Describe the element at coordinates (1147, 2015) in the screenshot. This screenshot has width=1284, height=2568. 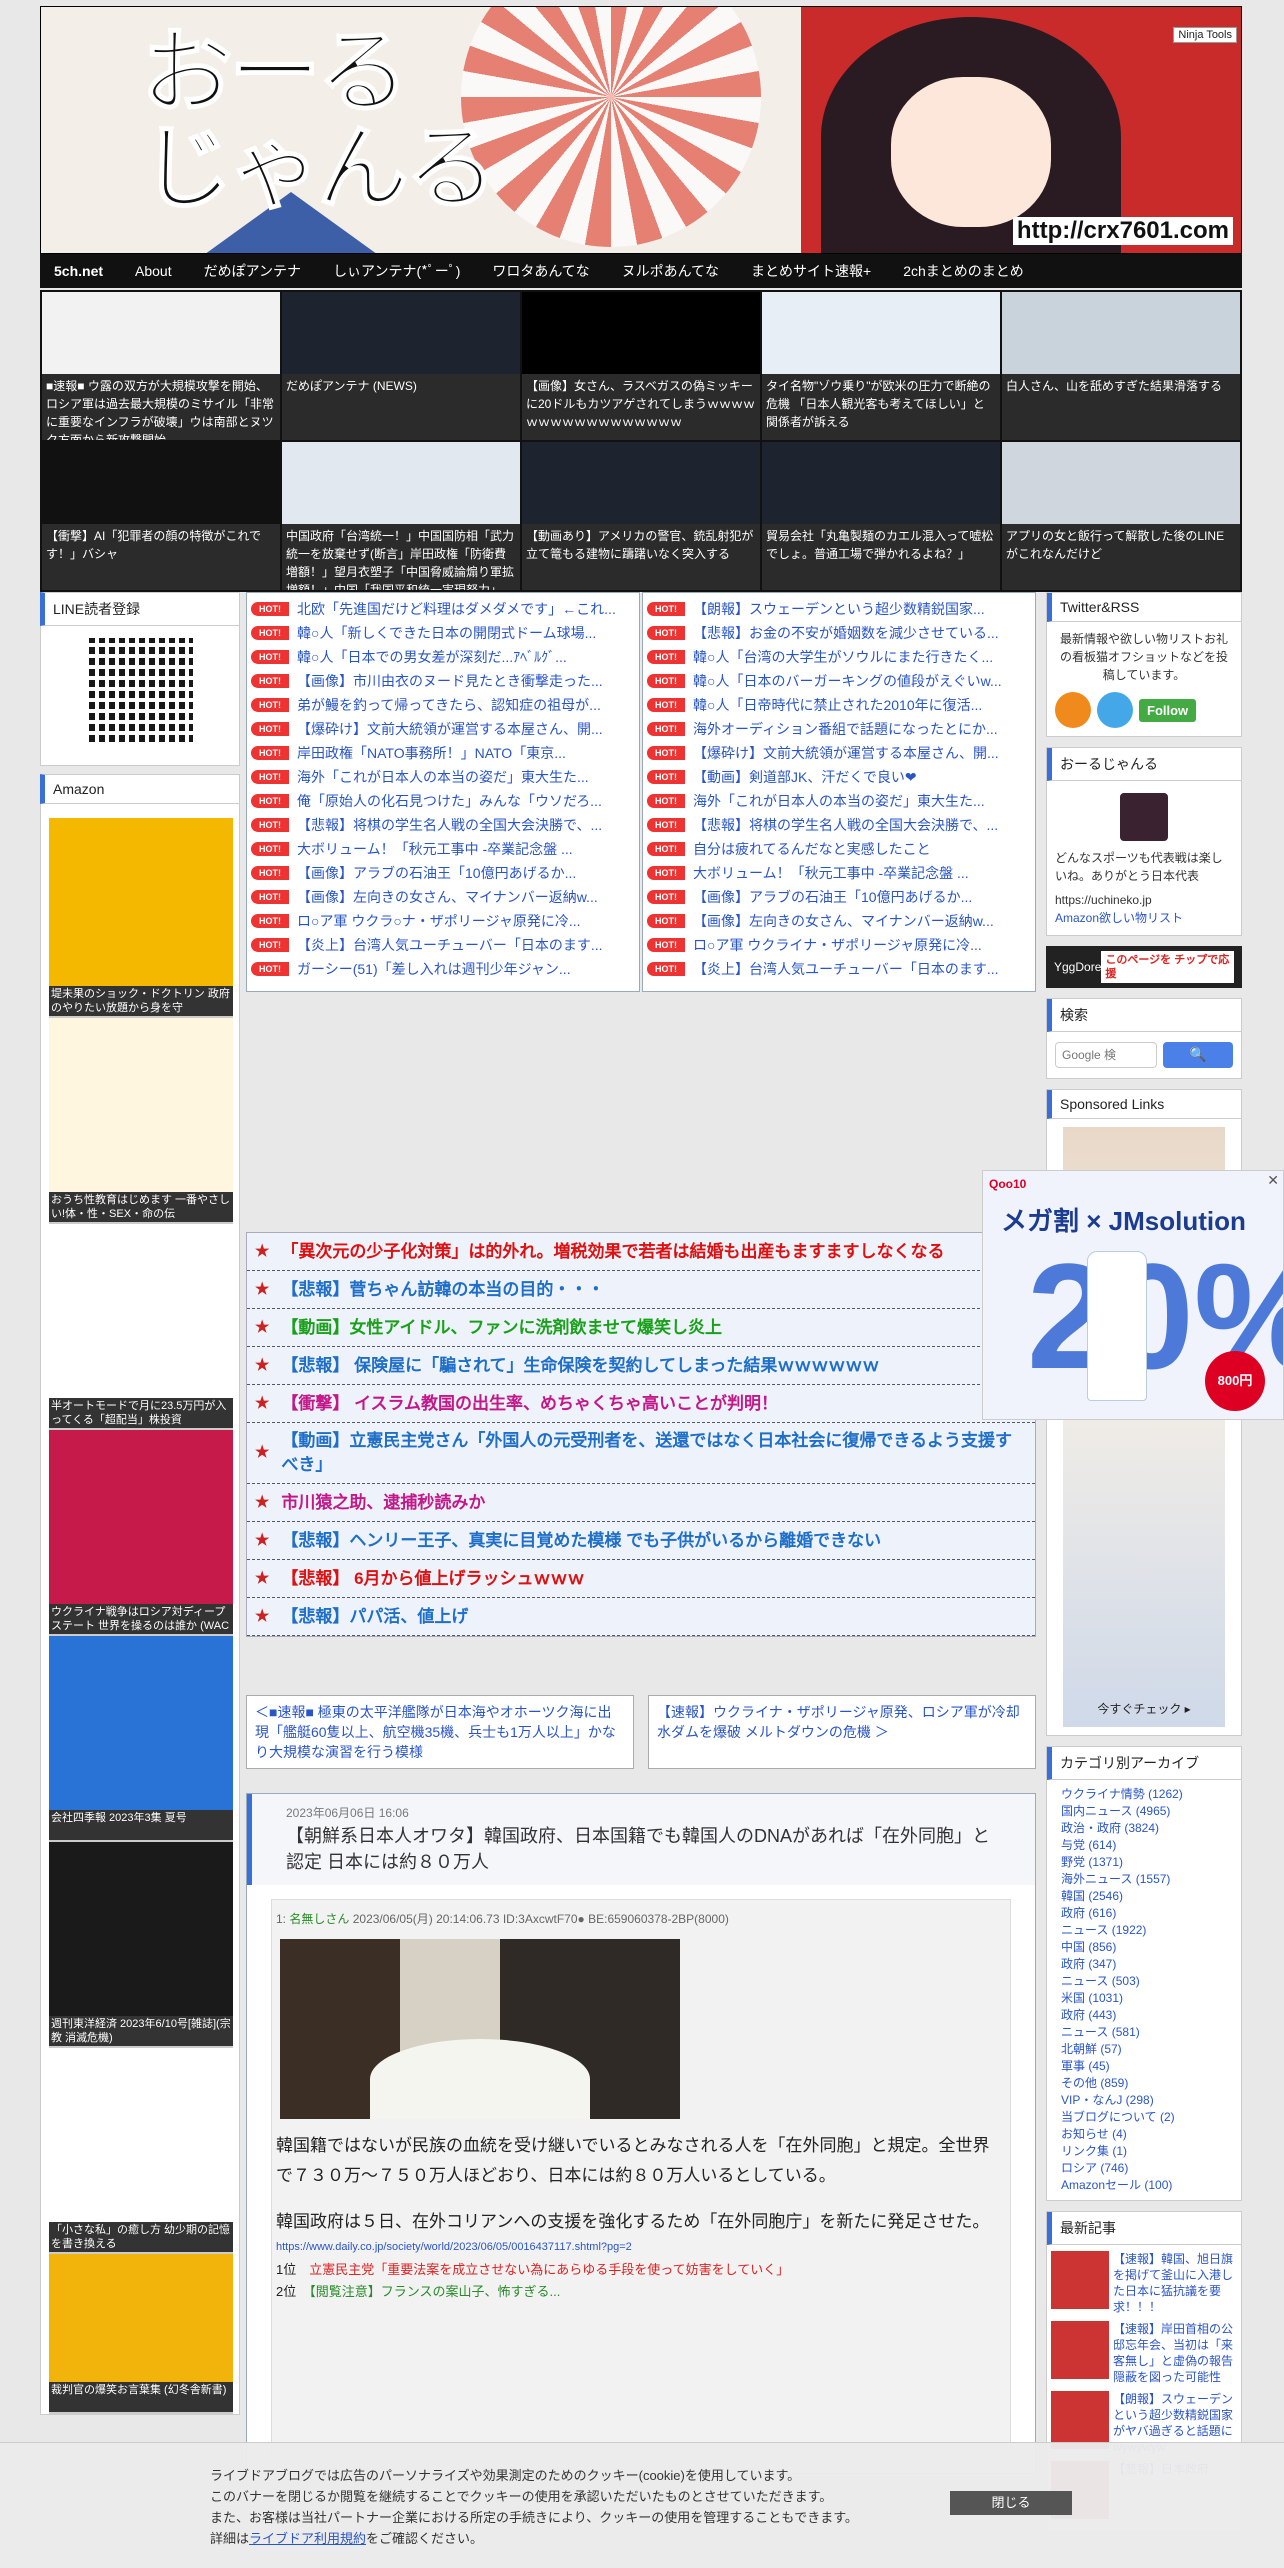
I see `category-item: 政府 (443)` at that location.